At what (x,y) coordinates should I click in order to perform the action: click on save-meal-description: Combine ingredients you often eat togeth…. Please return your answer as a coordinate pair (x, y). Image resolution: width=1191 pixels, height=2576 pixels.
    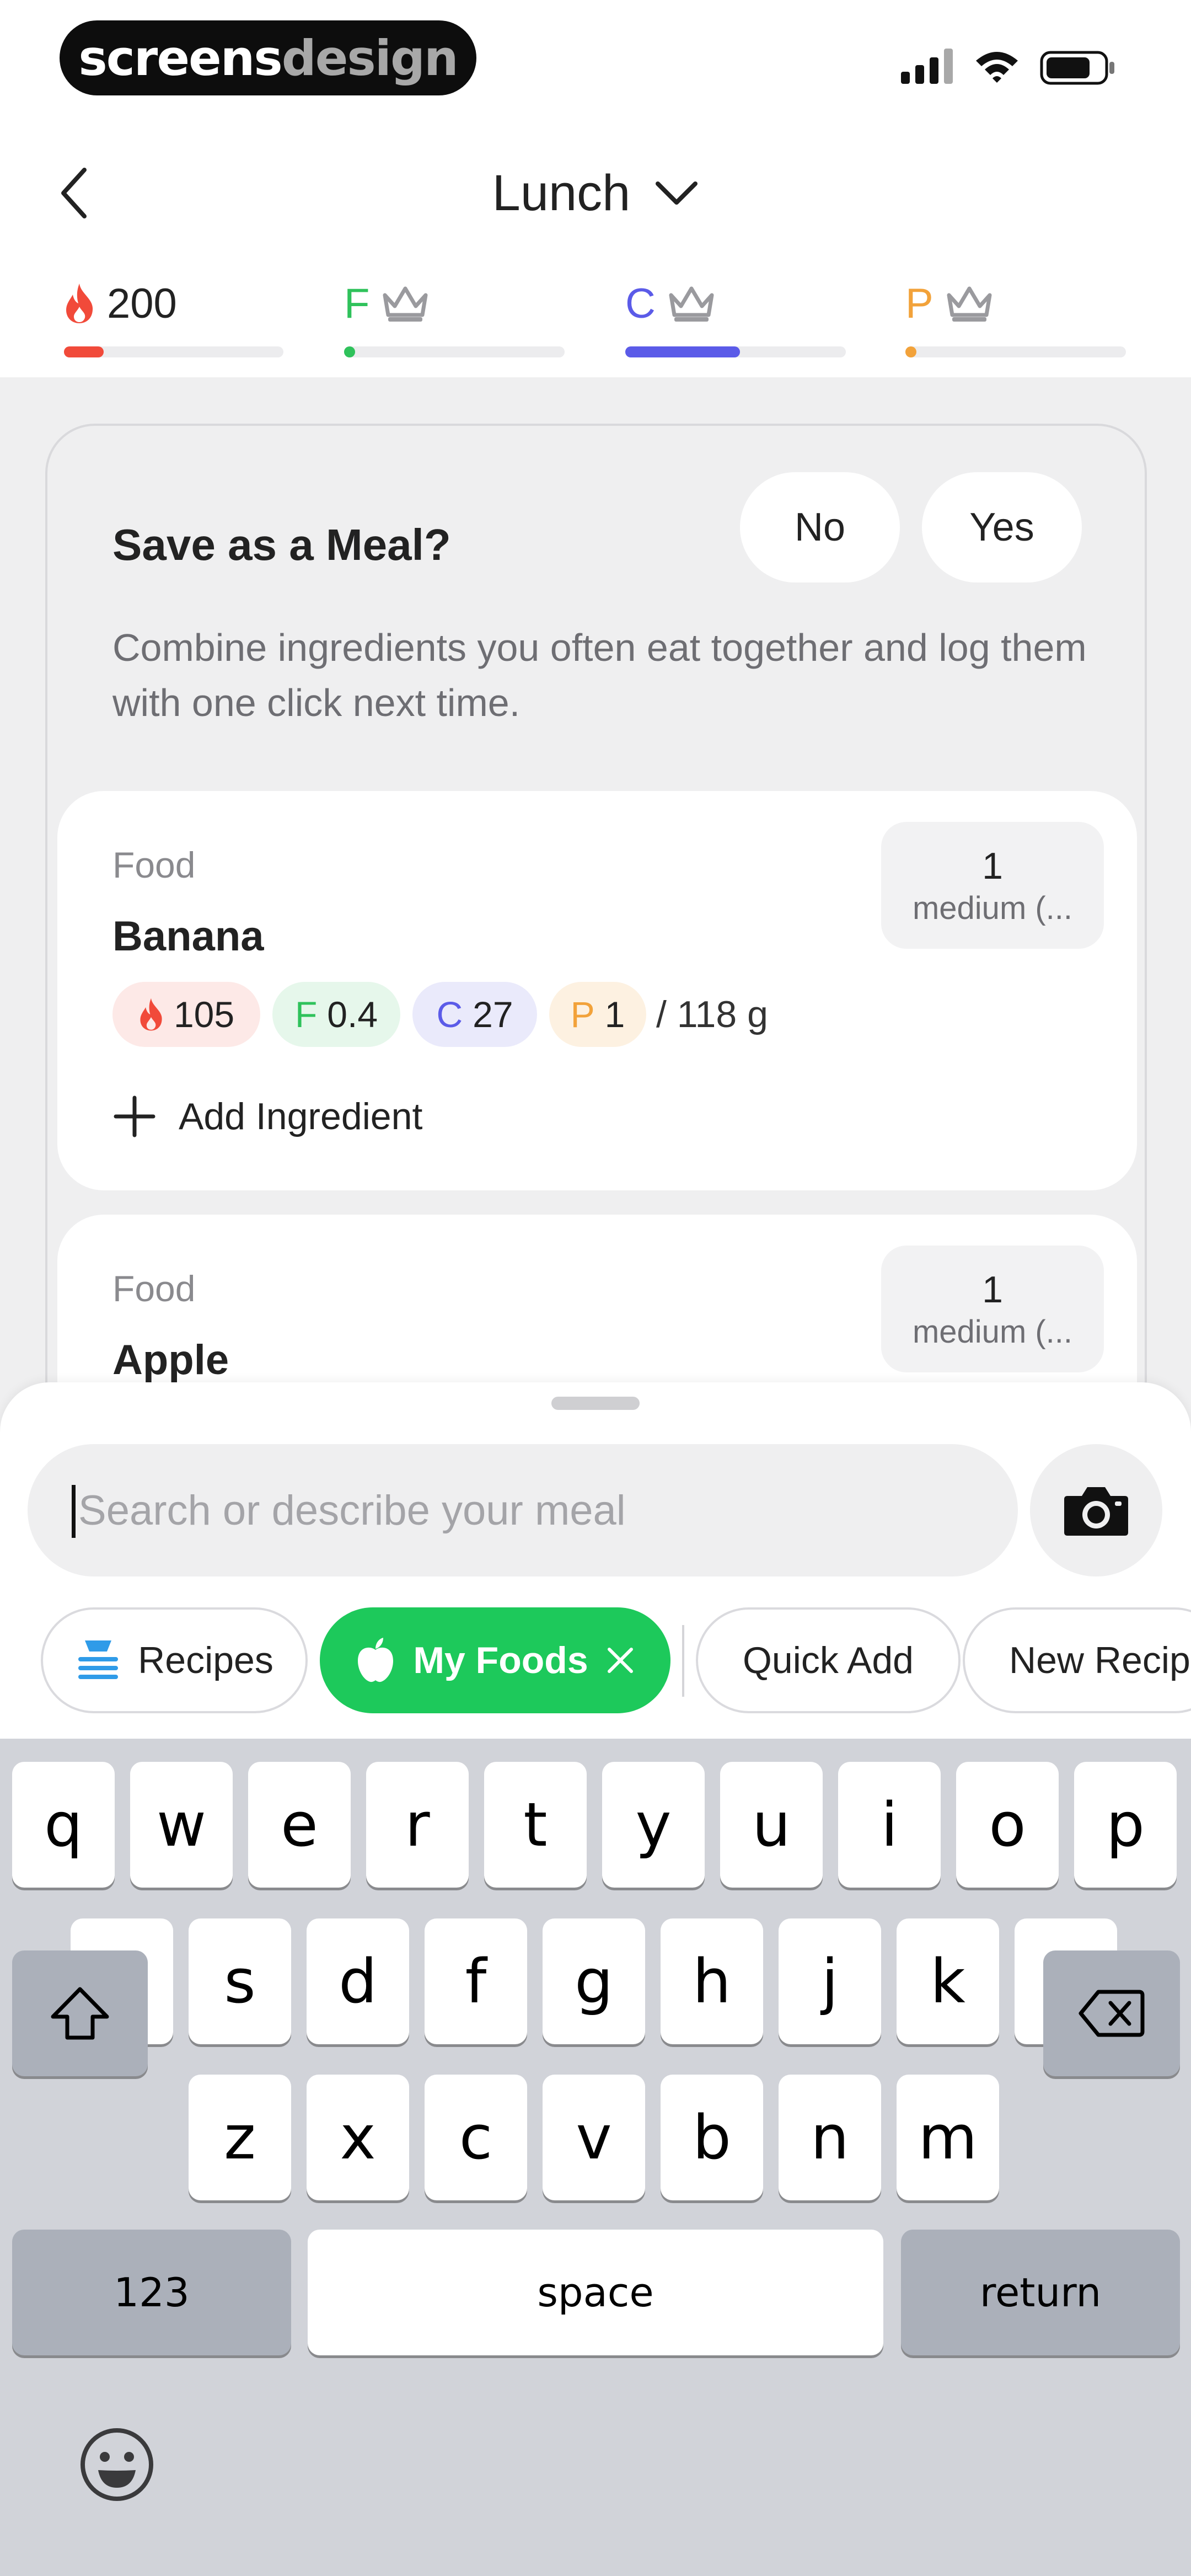
    Looking at the image, I should click on (600, 675).